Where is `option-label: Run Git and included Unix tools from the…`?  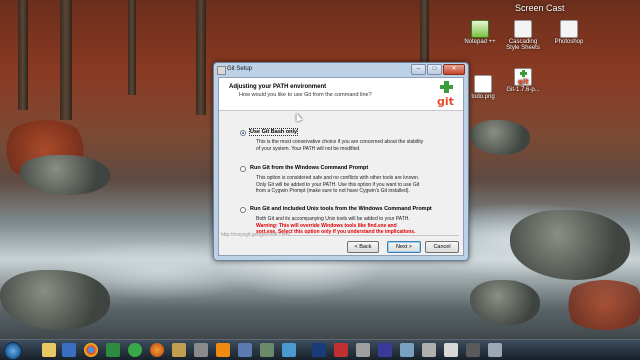
option-label: Run Git and included Unix tools from the… is located at coordinates (341, 209).